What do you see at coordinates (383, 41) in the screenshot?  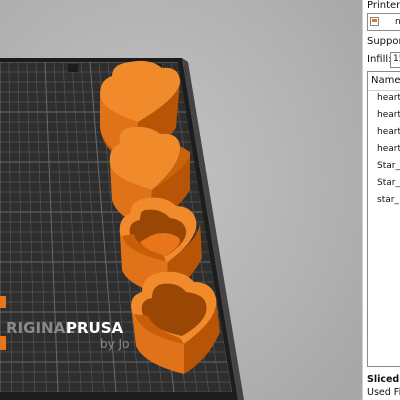 I see `supports-label: Supports` at bounding box center [383, 41].